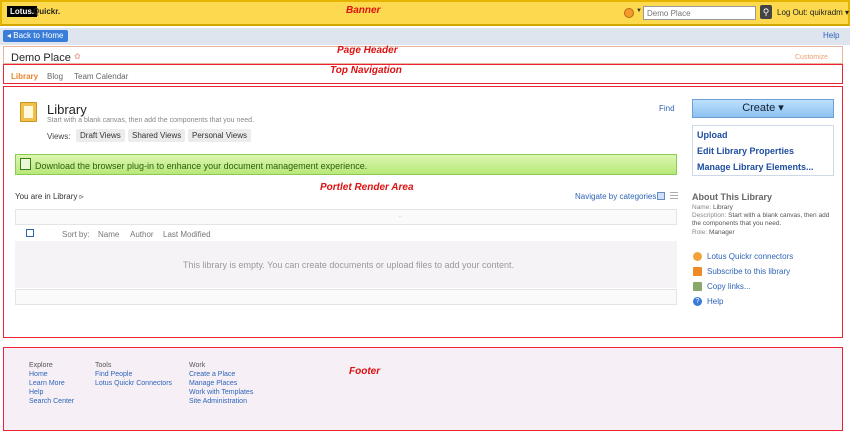 The height and width of the screenshot is (434, 850). What do you see at coordinates (745, 151) in the screenshot?
I see `edit-library-properties-link: Edit Library Properties` at bounding box center [745, 151].